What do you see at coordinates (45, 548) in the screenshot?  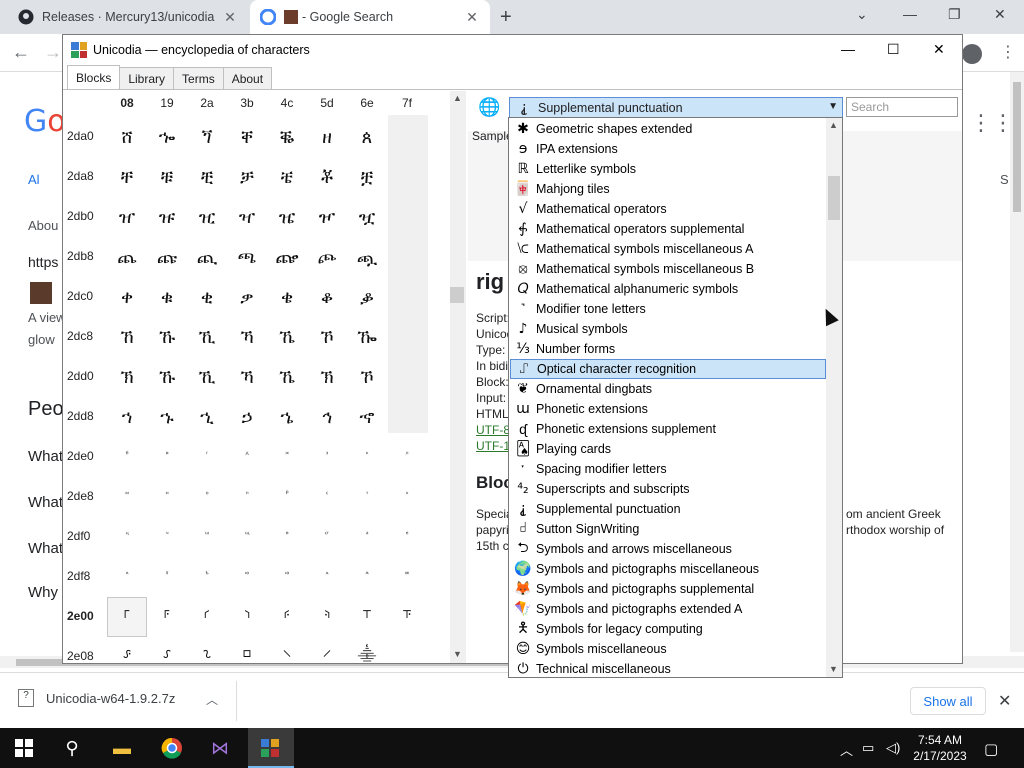 I see `google-paa-item: What` at bounding box center [45, 548].